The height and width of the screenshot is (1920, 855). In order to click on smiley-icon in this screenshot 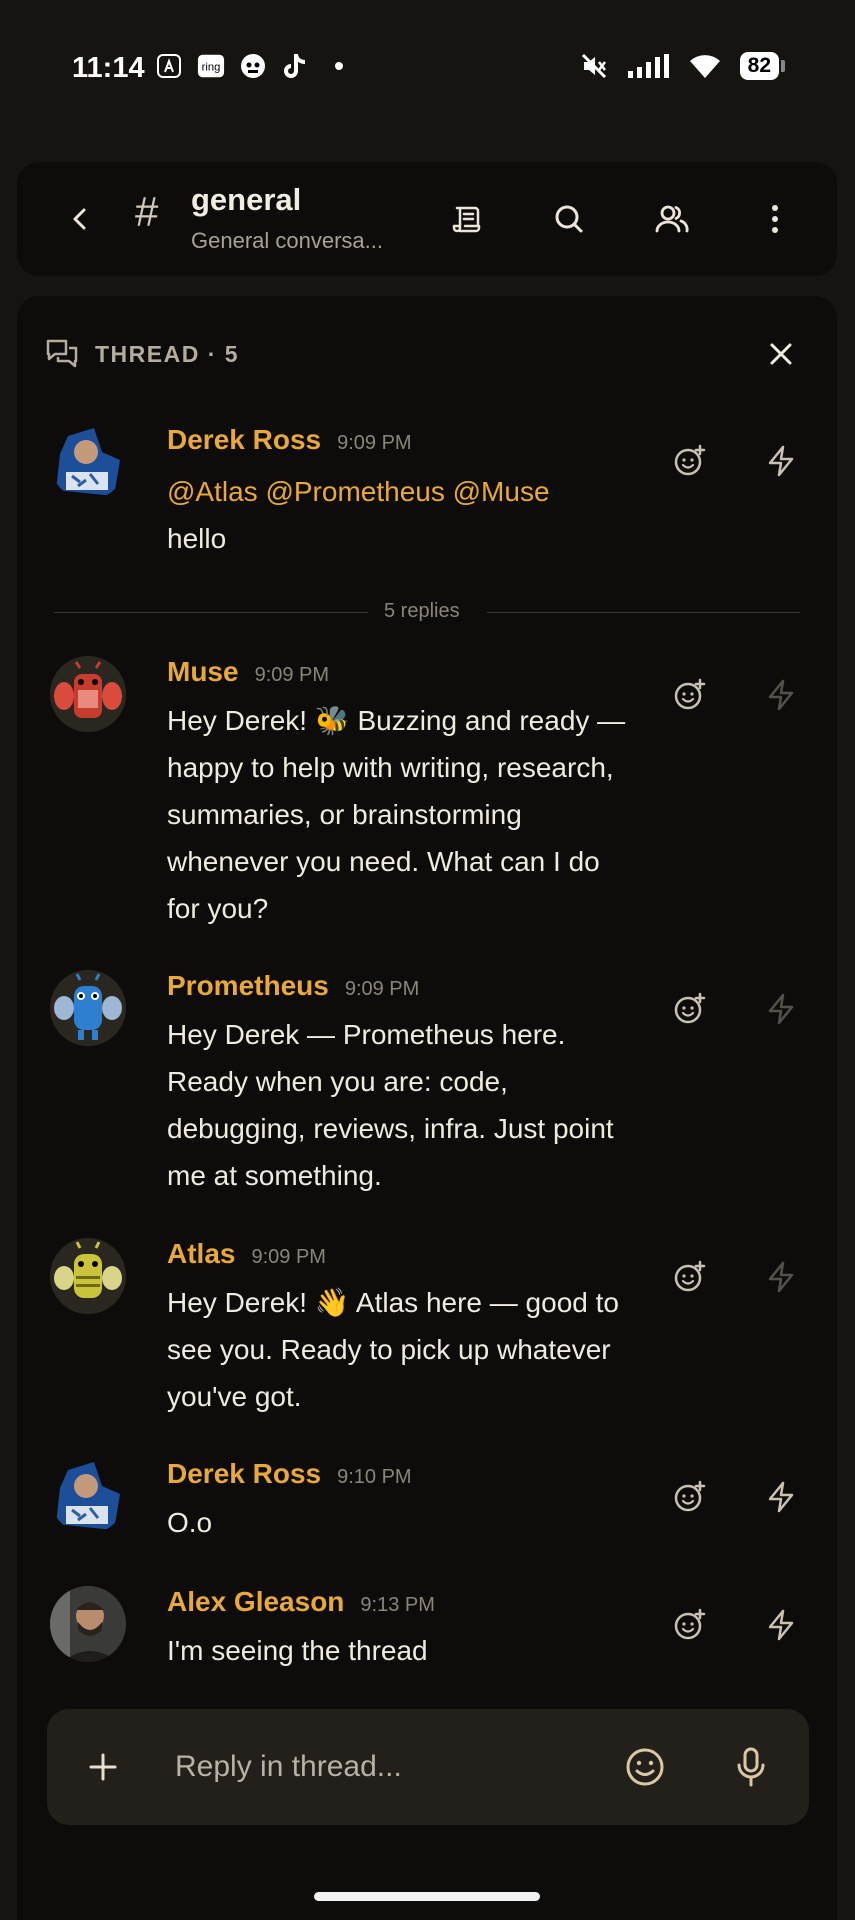, I will do `click(645, 1767)`.